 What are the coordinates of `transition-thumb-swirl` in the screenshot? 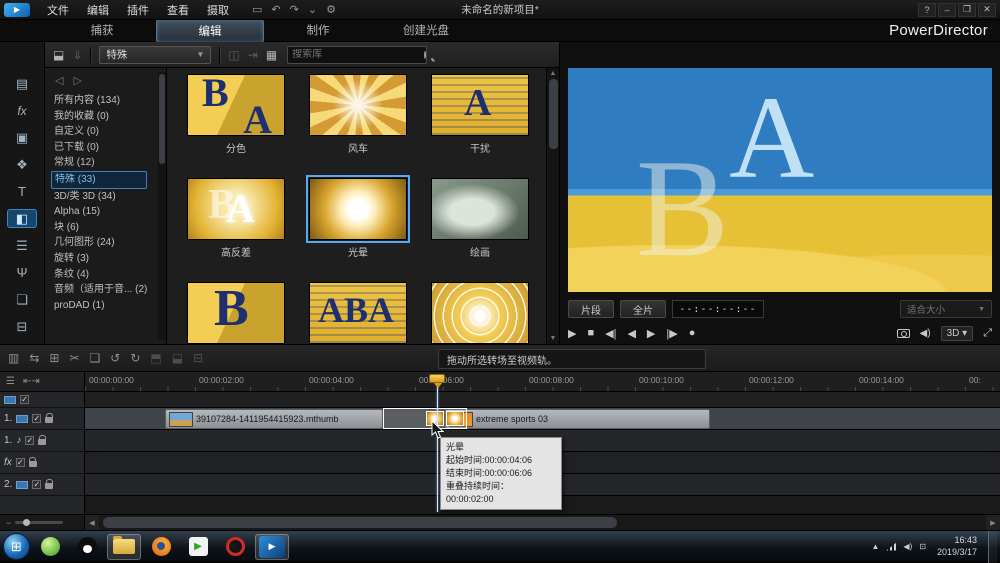 It's located at (480, 313).